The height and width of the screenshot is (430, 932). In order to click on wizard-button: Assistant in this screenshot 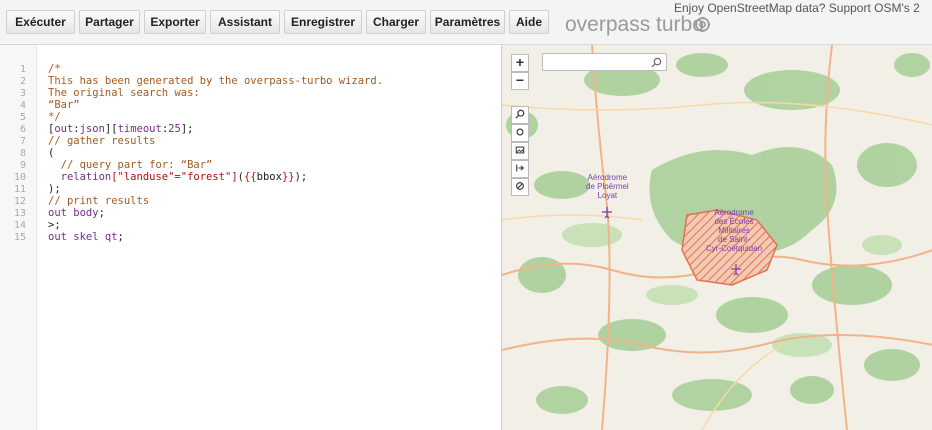, I will do `click(245, 22)`.